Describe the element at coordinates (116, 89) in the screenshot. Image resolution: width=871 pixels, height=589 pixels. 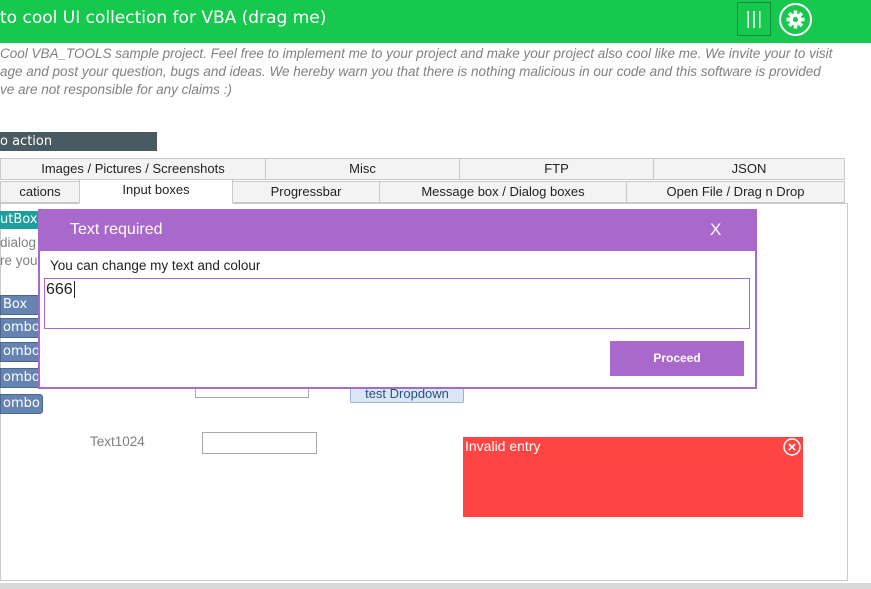
I see `description-line: ve are not responsible for any claims :)` at that location.